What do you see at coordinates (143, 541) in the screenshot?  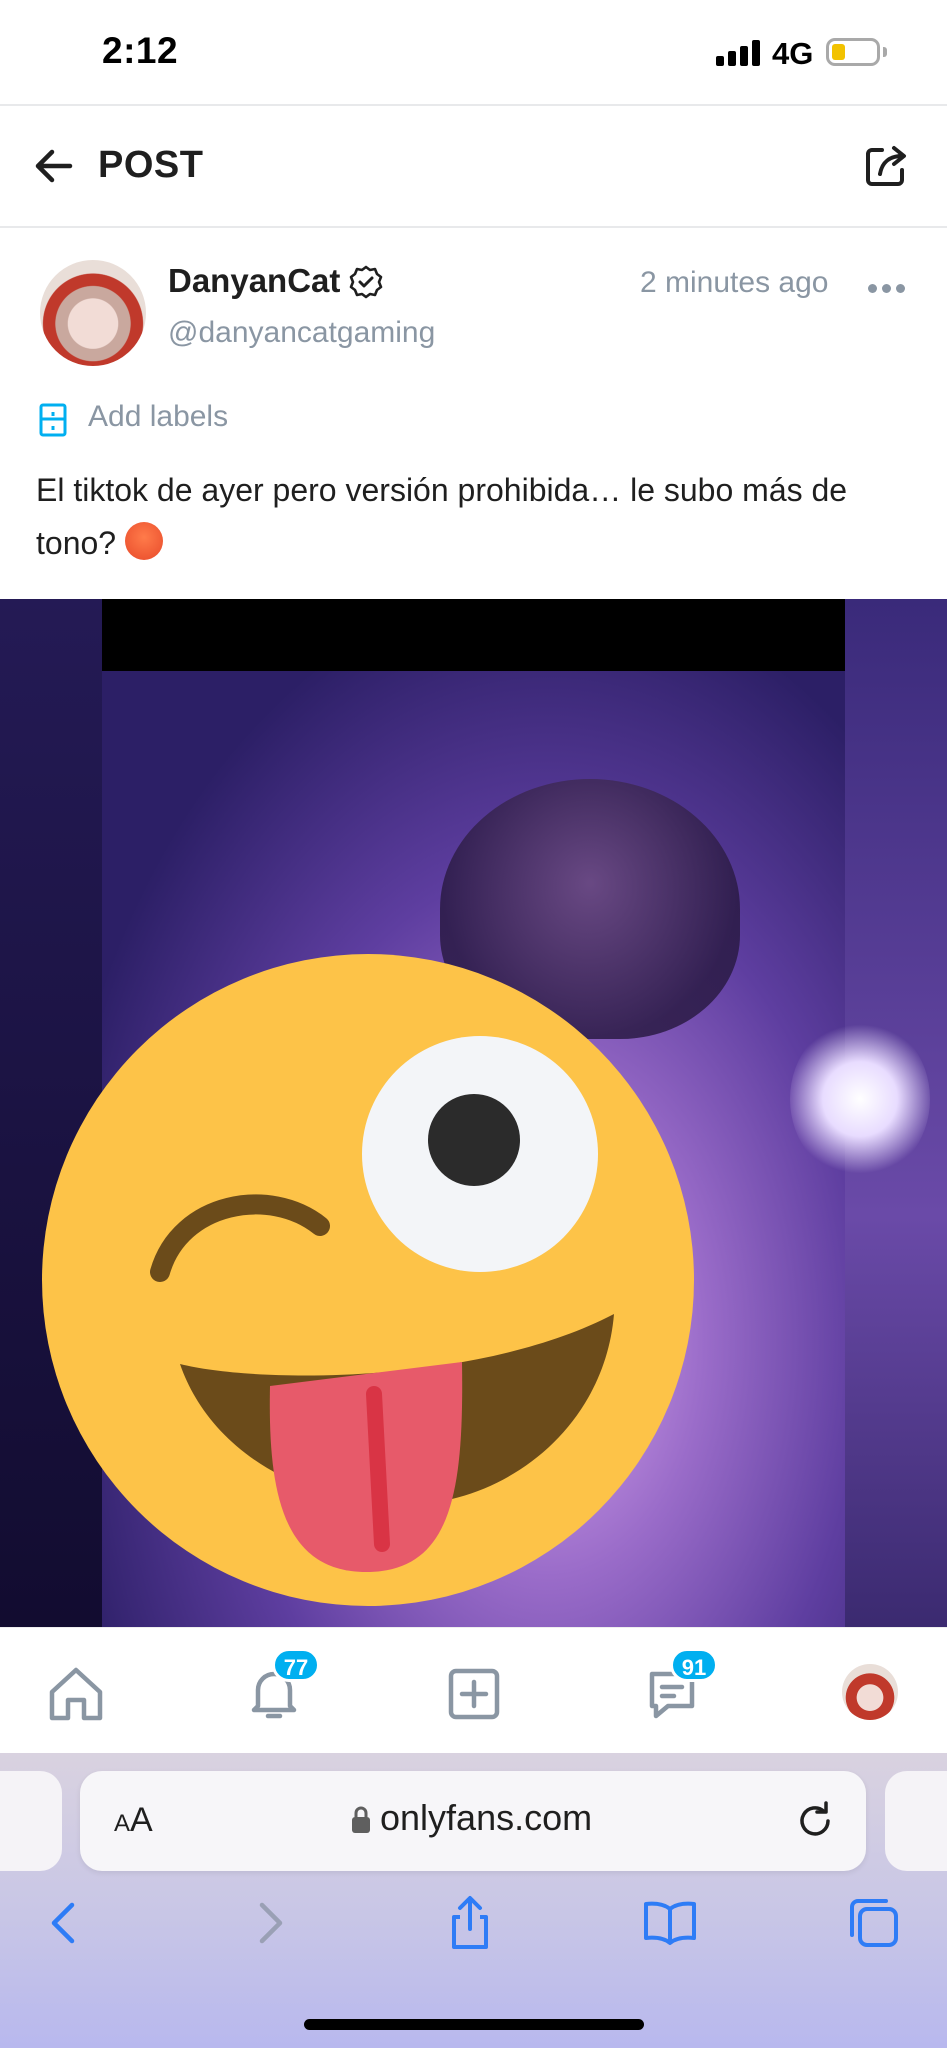 I see `hot-face-emoji` at bounding box center [143, 541].